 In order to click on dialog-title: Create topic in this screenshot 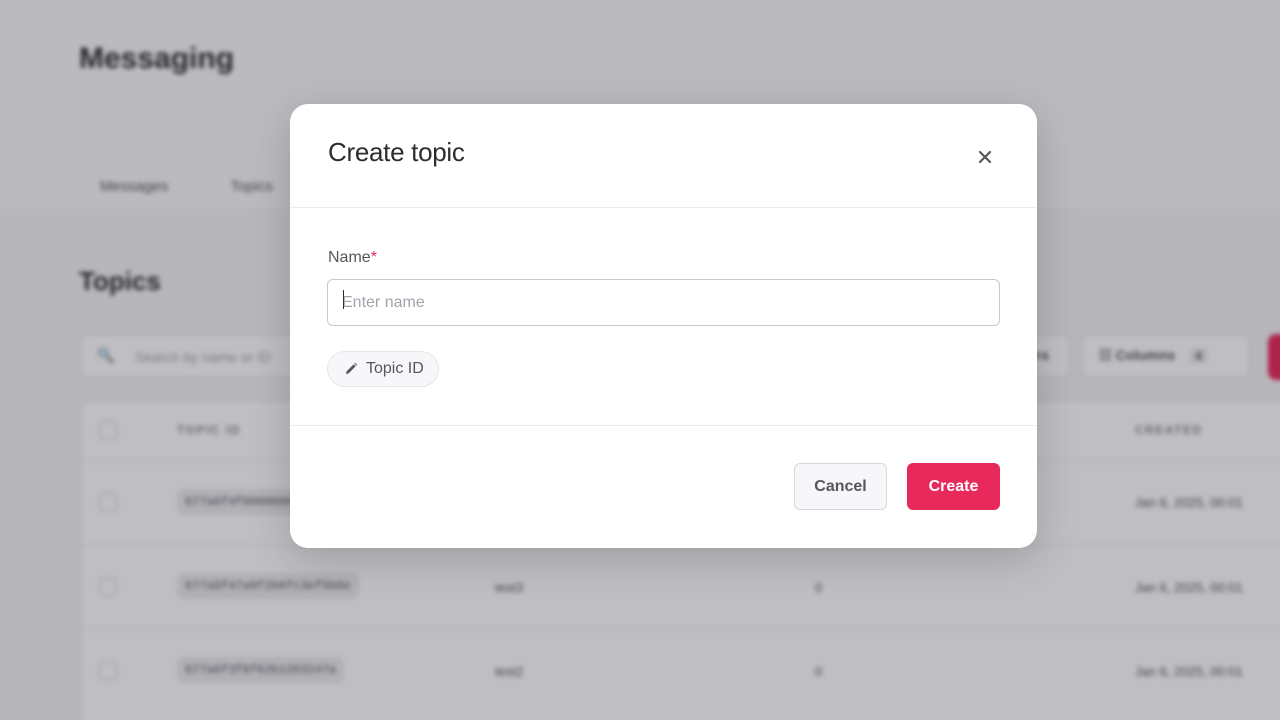, I will do `click(396, 152)`.